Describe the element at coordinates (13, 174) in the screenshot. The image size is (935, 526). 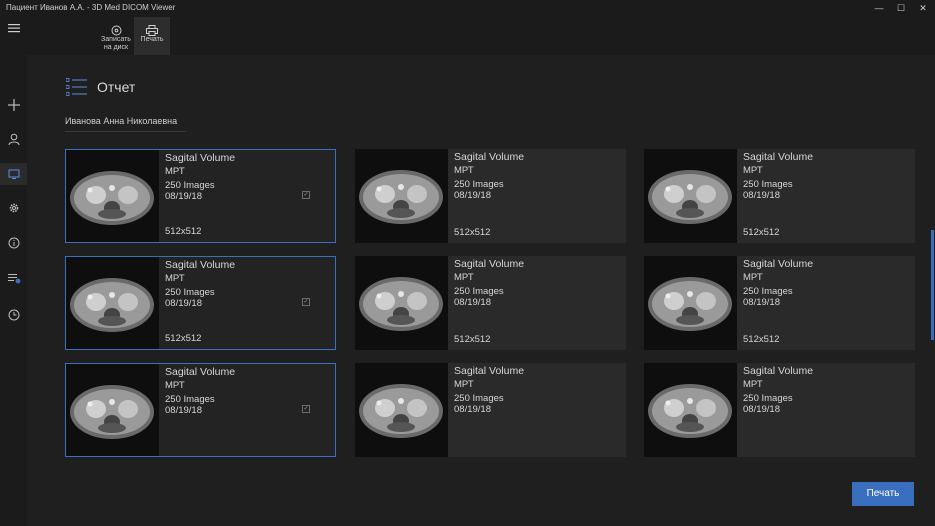
I see `monitor-icon` at that location.